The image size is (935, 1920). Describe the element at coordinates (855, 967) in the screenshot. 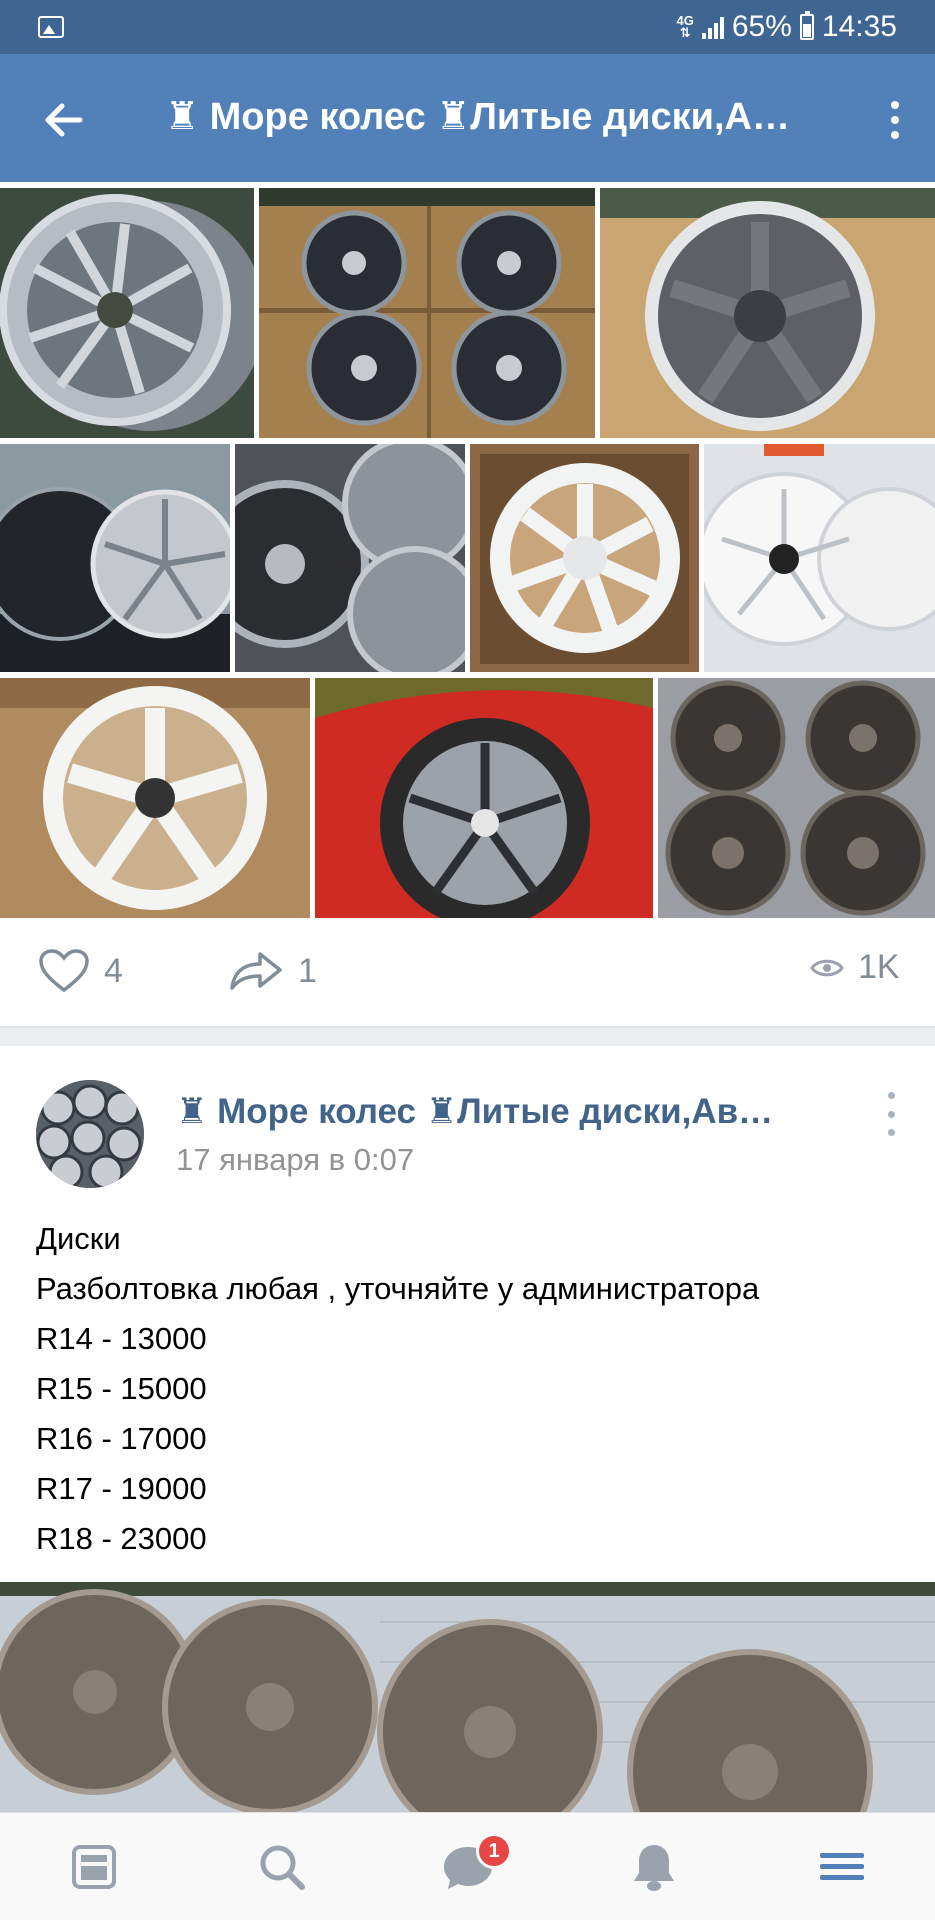

I see `views-counter: 1K` at that location.